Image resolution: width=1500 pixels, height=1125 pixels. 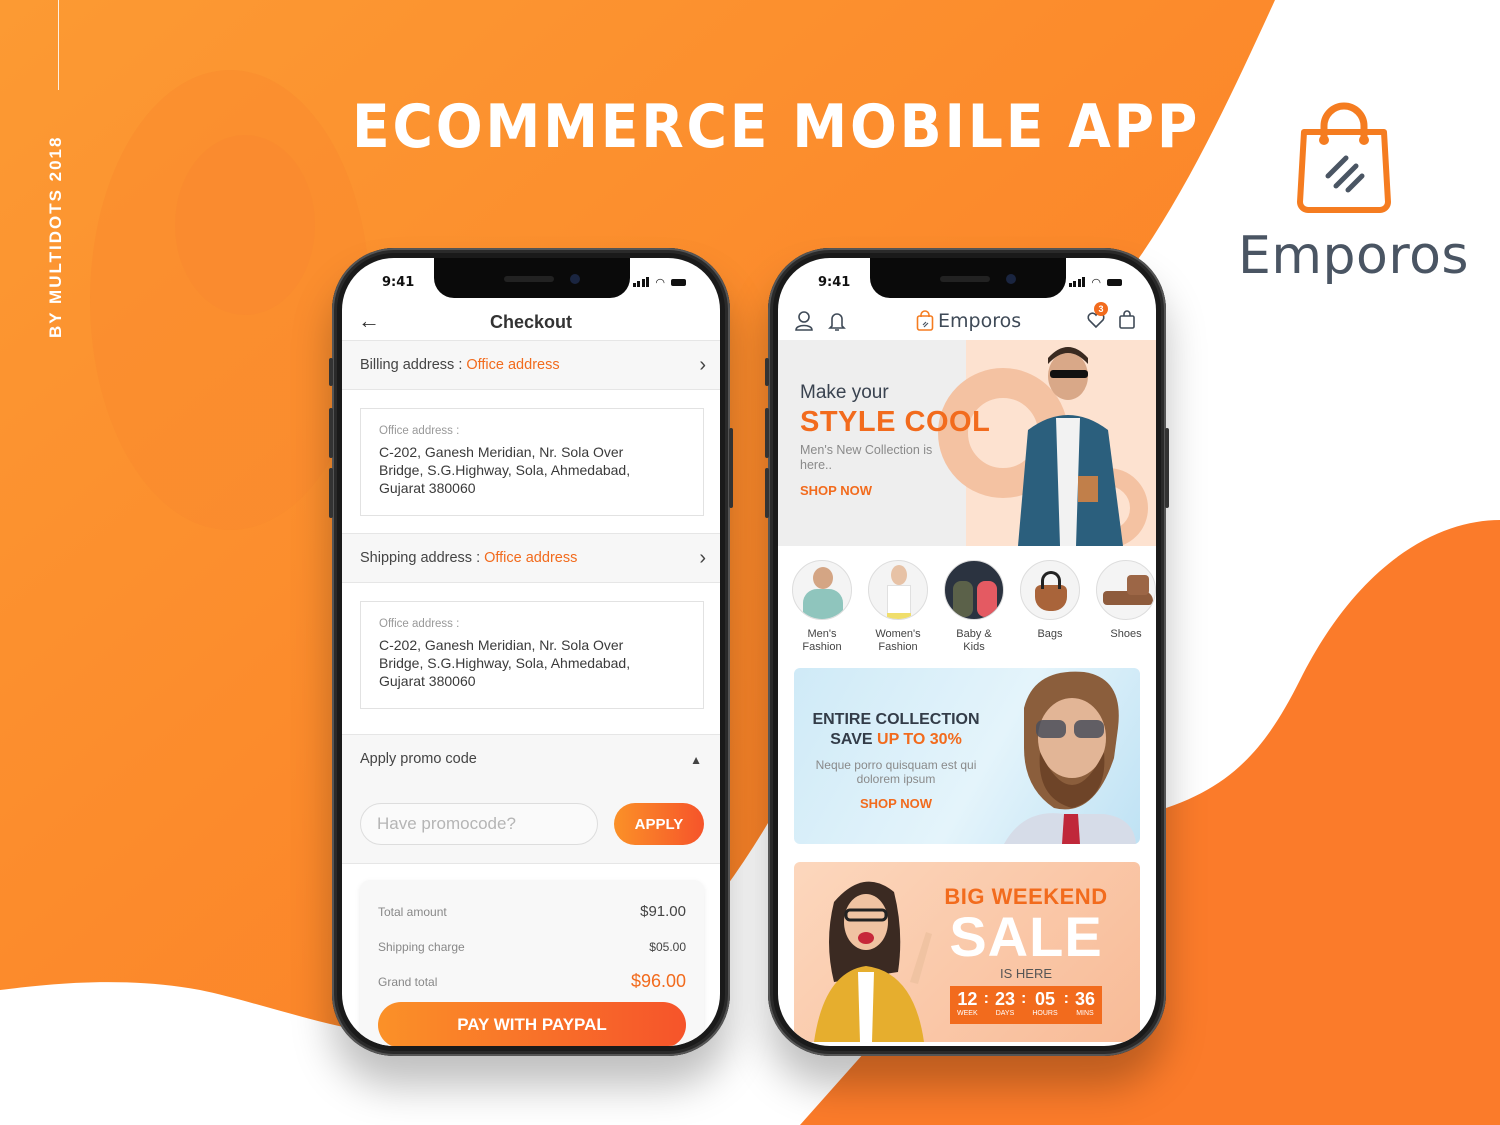 I want to click on summary-label: Shipping charge, so click(x=421, y=946).